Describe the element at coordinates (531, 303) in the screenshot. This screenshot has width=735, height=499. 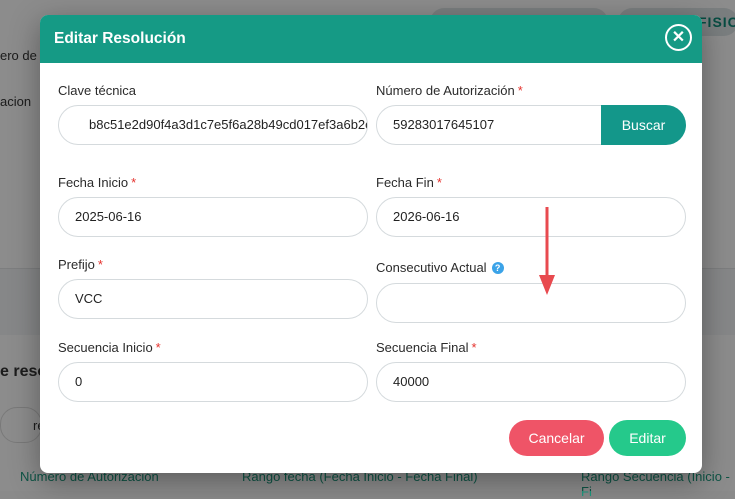
I see `consecutivo-actual-input` at that location.